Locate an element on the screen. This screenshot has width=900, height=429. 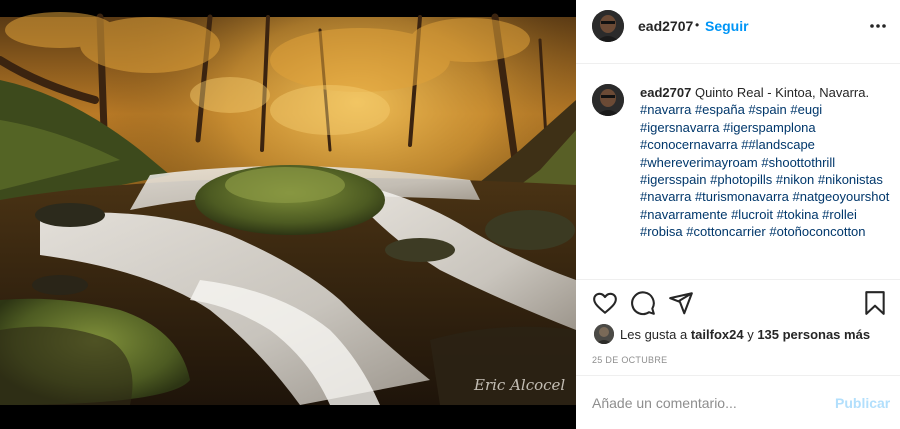
hashtag-link: #navarramente is located at coordinates (683, 214).